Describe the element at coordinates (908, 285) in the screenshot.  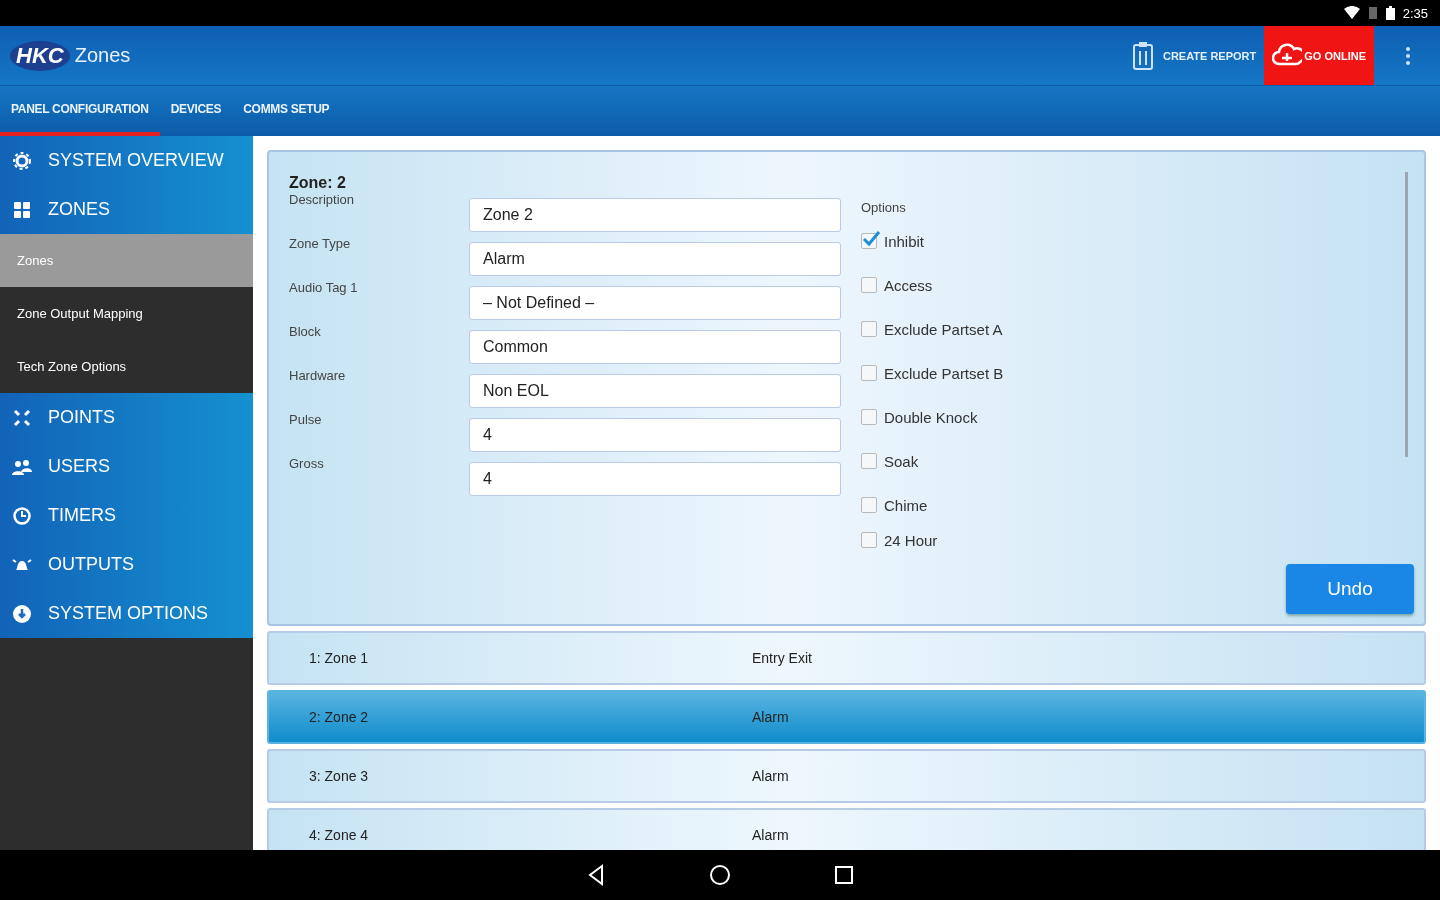
I see `option-label: Access` at that location.